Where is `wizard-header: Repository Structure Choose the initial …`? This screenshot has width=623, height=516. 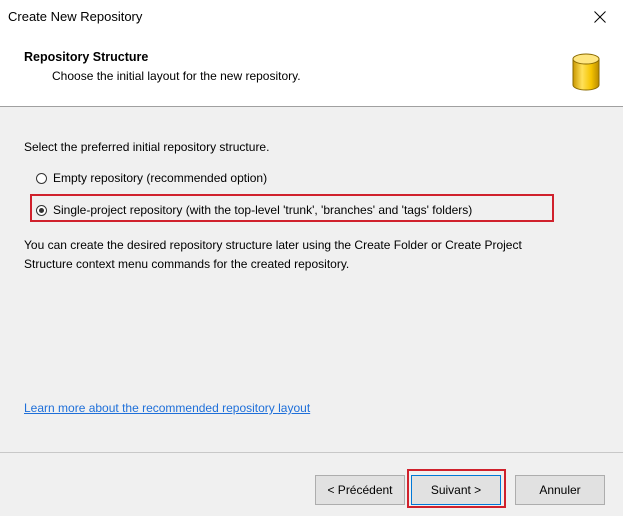 wizard-header: Repository Structure Choose the initial … is located at coordinates (311, 70).